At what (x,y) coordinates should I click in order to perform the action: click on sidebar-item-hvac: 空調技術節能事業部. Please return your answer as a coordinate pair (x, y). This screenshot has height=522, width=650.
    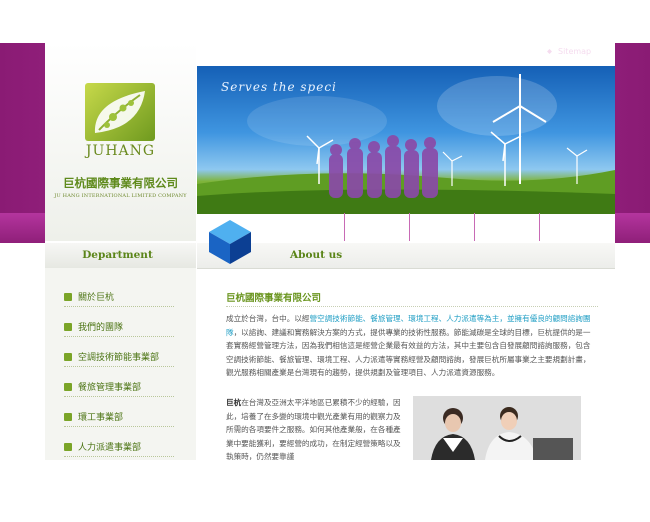
    Looking at the image, I should click on (119, 358).